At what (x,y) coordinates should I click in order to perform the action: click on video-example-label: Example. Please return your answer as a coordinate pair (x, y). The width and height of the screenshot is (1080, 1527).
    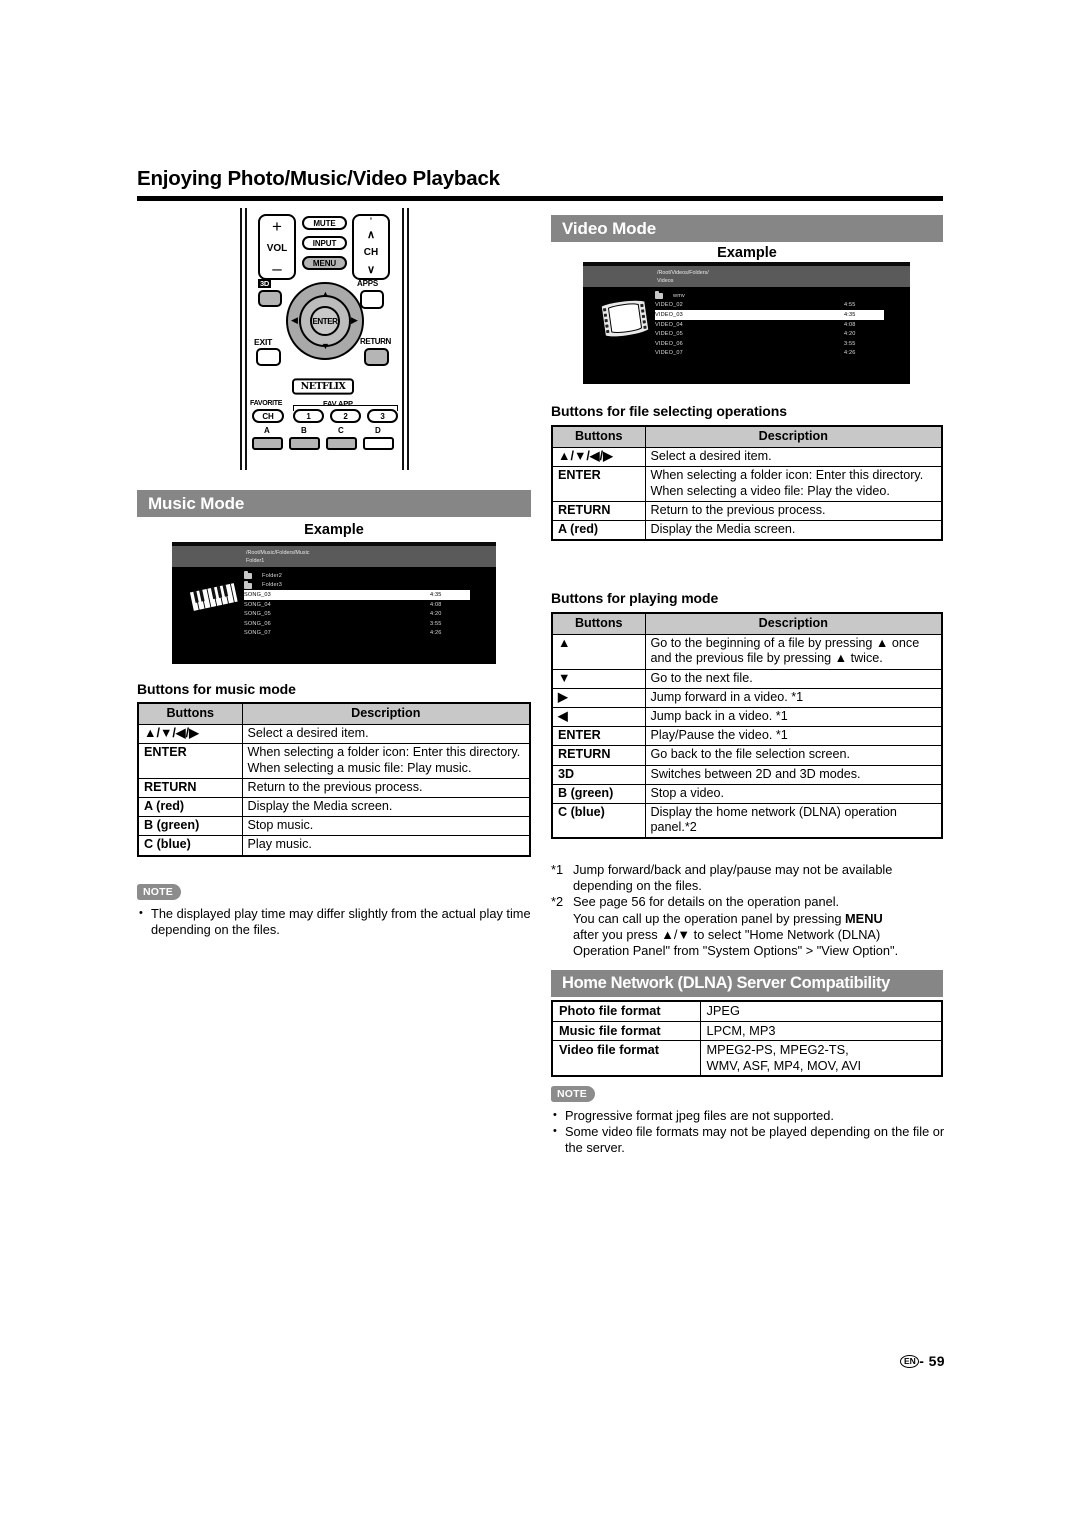
    Looking at the image, I should click on (747, 253).